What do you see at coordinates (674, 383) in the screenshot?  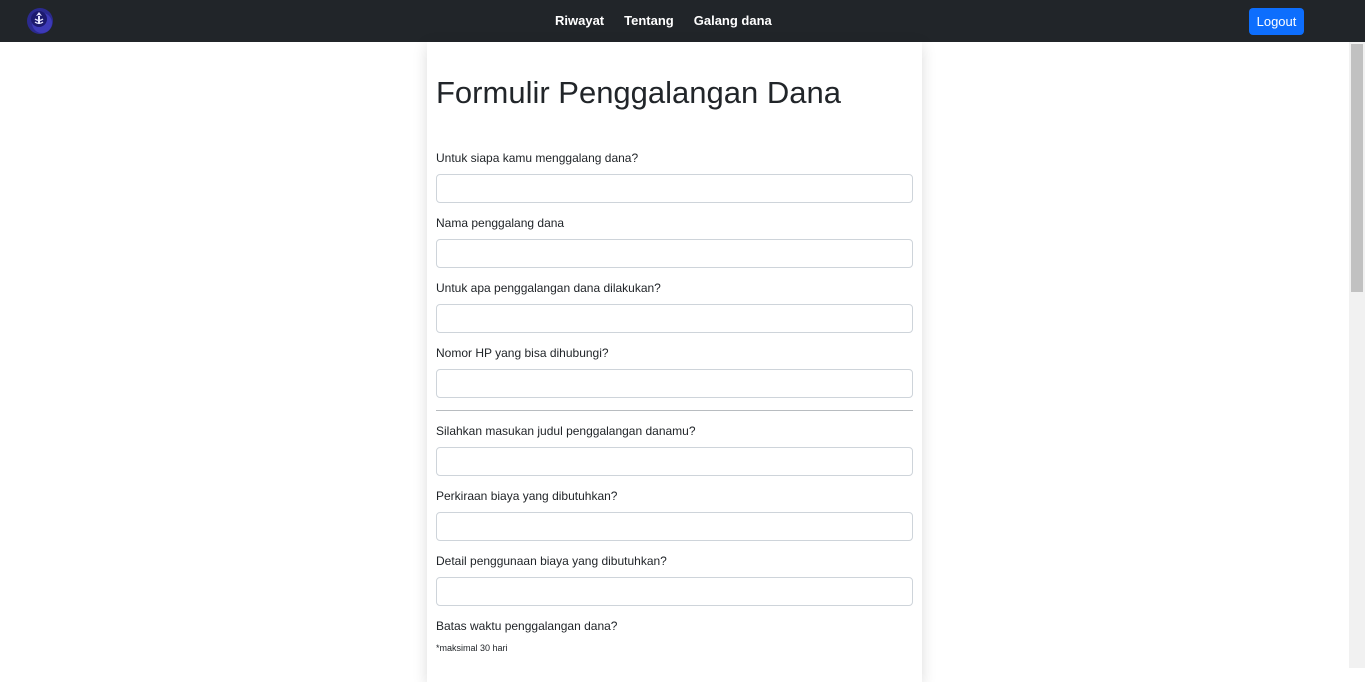 I see `phone-input` at bounding box center [674, 383].